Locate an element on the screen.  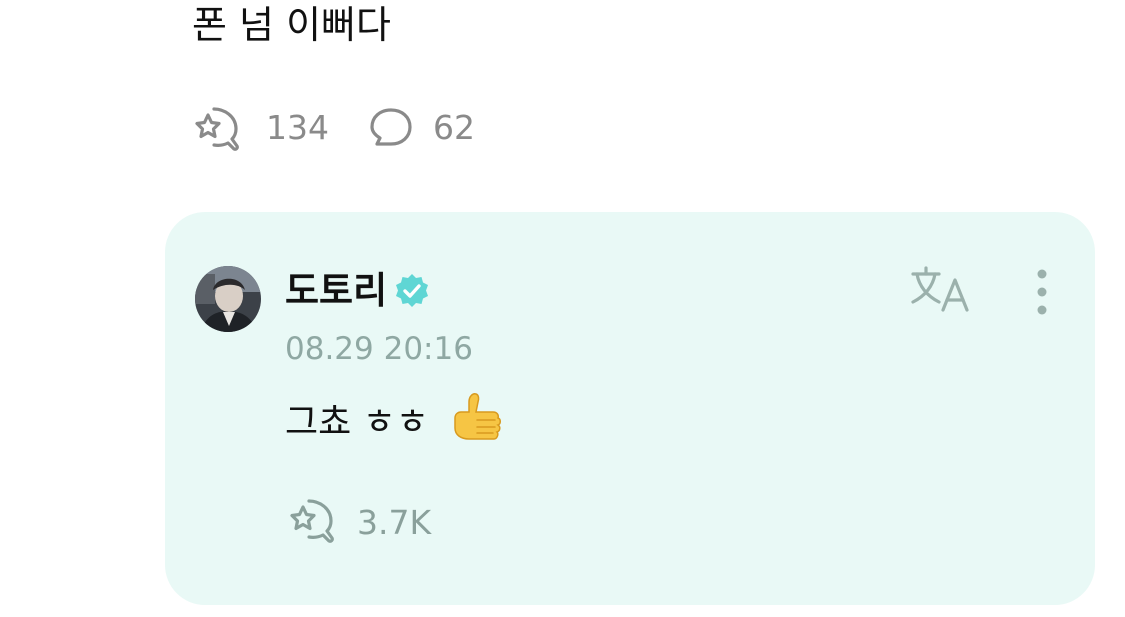
reply-content: 그쵸 ㅎㅎ is located at coordinates (395, 419).